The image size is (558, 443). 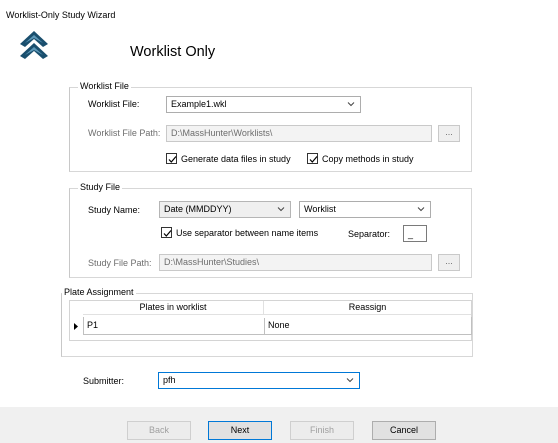 What do you see at coordinates (320, 209) in the screenshot?
I see `study-name-suffix-value: Worklist` at bounding box center [320, 209].